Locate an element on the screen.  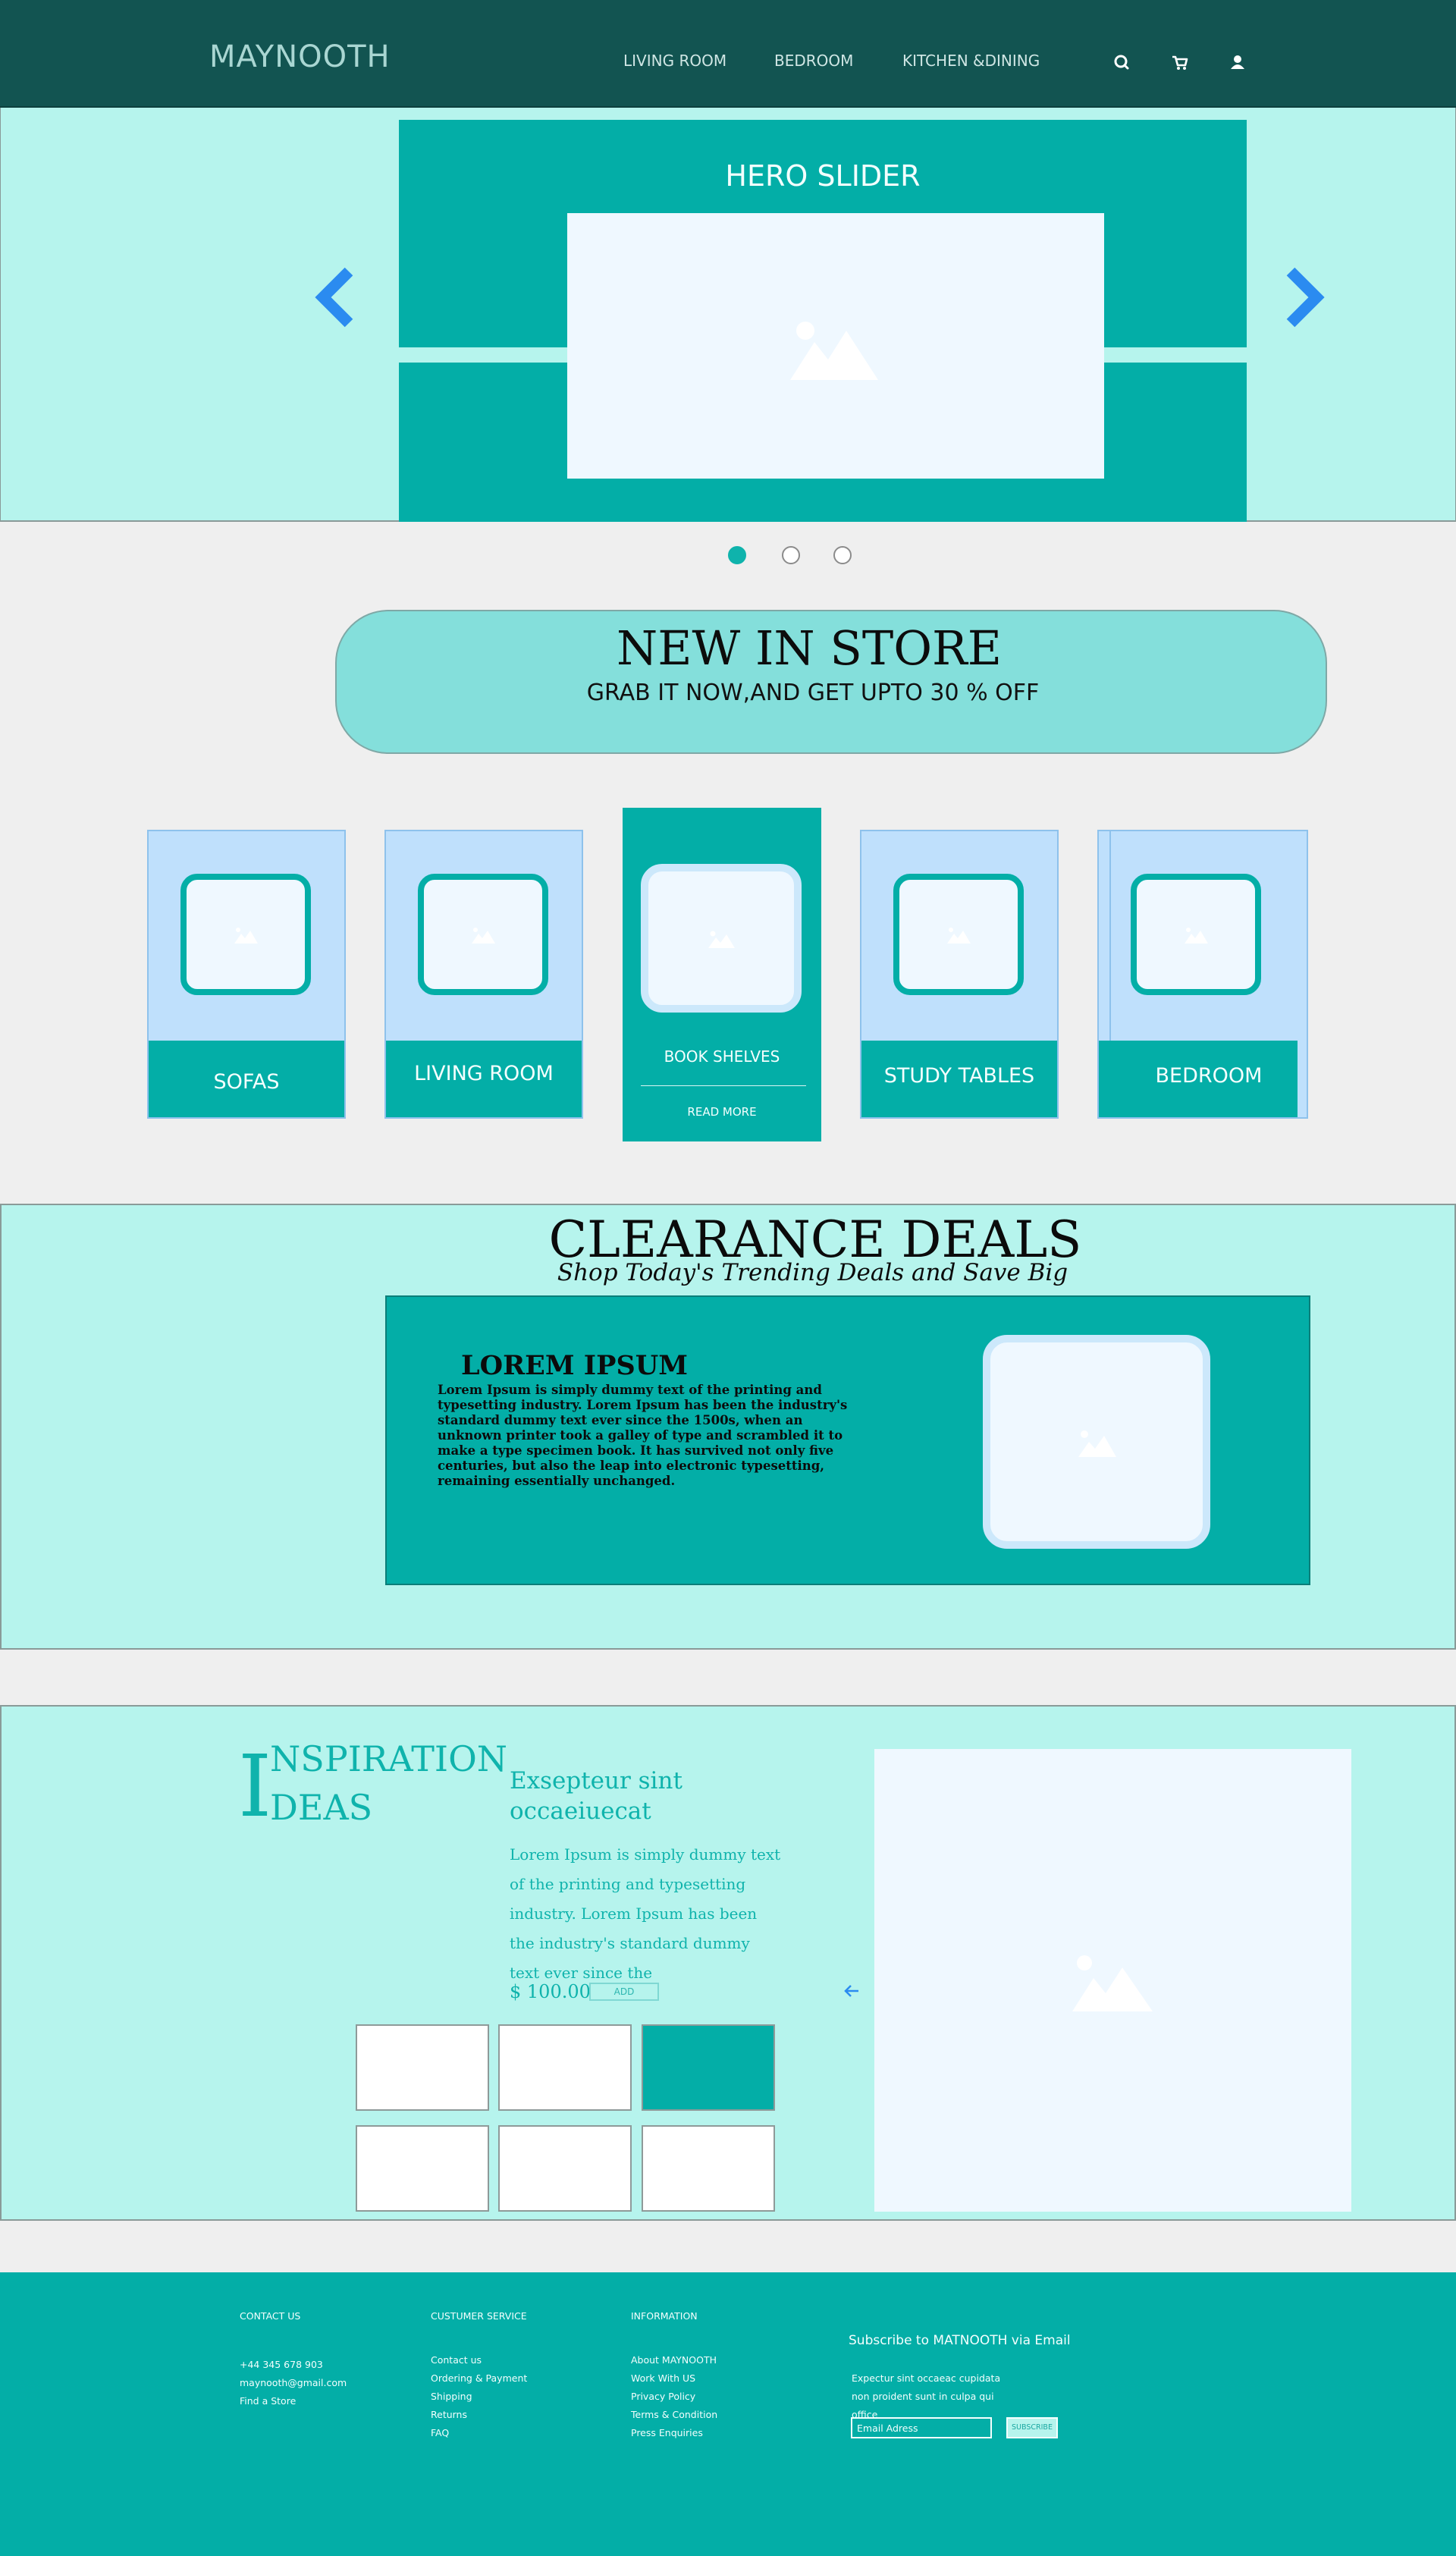
footer-link-returns: Returns is located at coordinates (449, 2415).